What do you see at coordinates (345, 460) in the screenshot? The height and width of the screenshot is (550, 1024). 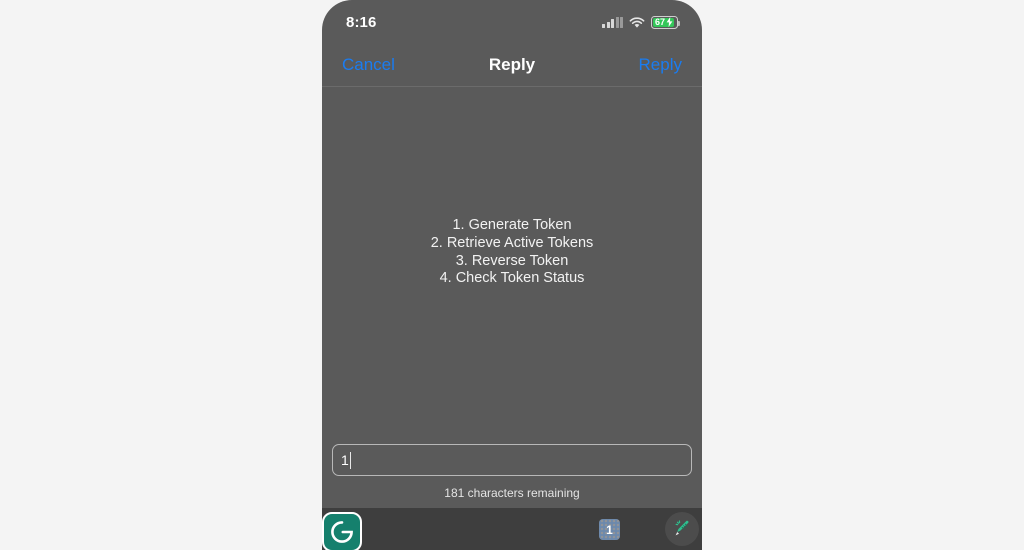 I see `reply-input-value: 1` at bounding box center [345, 460].